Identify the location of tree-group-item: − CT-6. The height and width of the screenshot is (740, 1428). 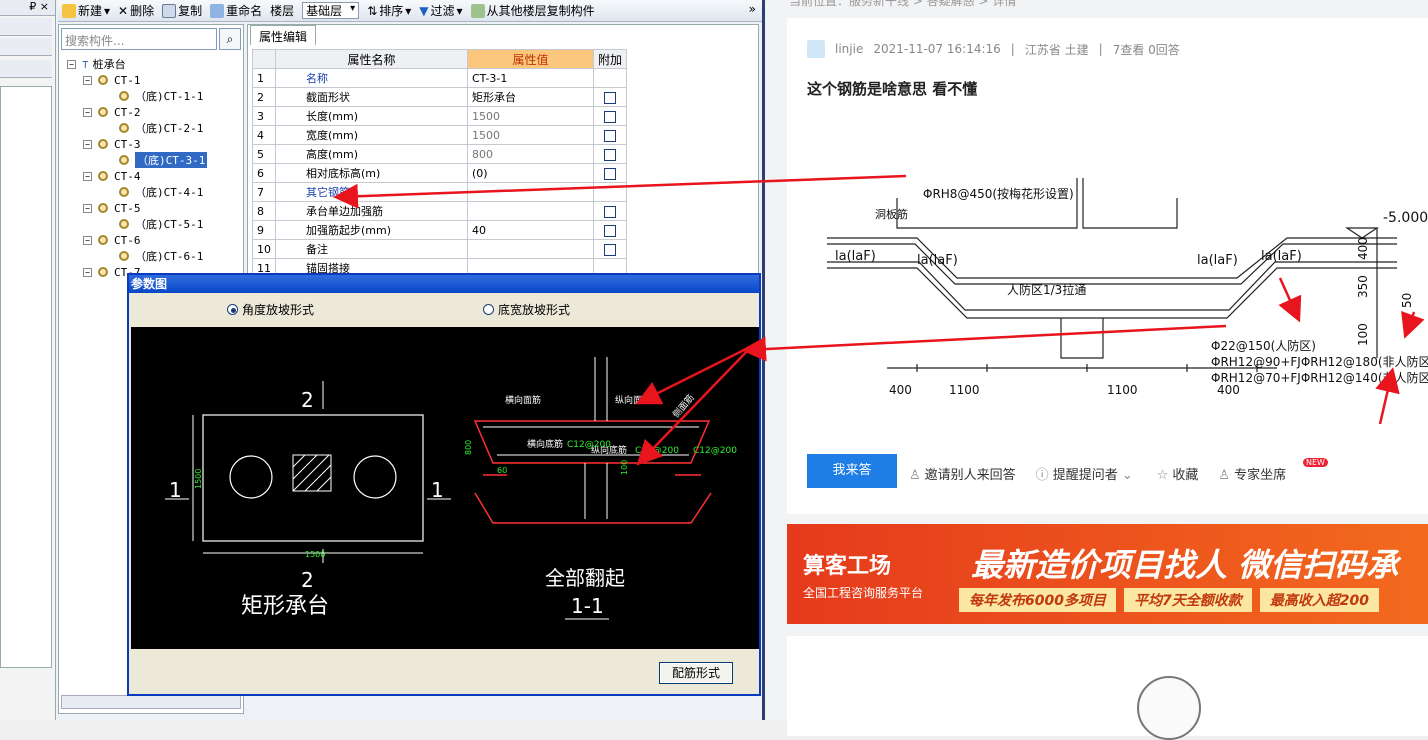
(137, 240).